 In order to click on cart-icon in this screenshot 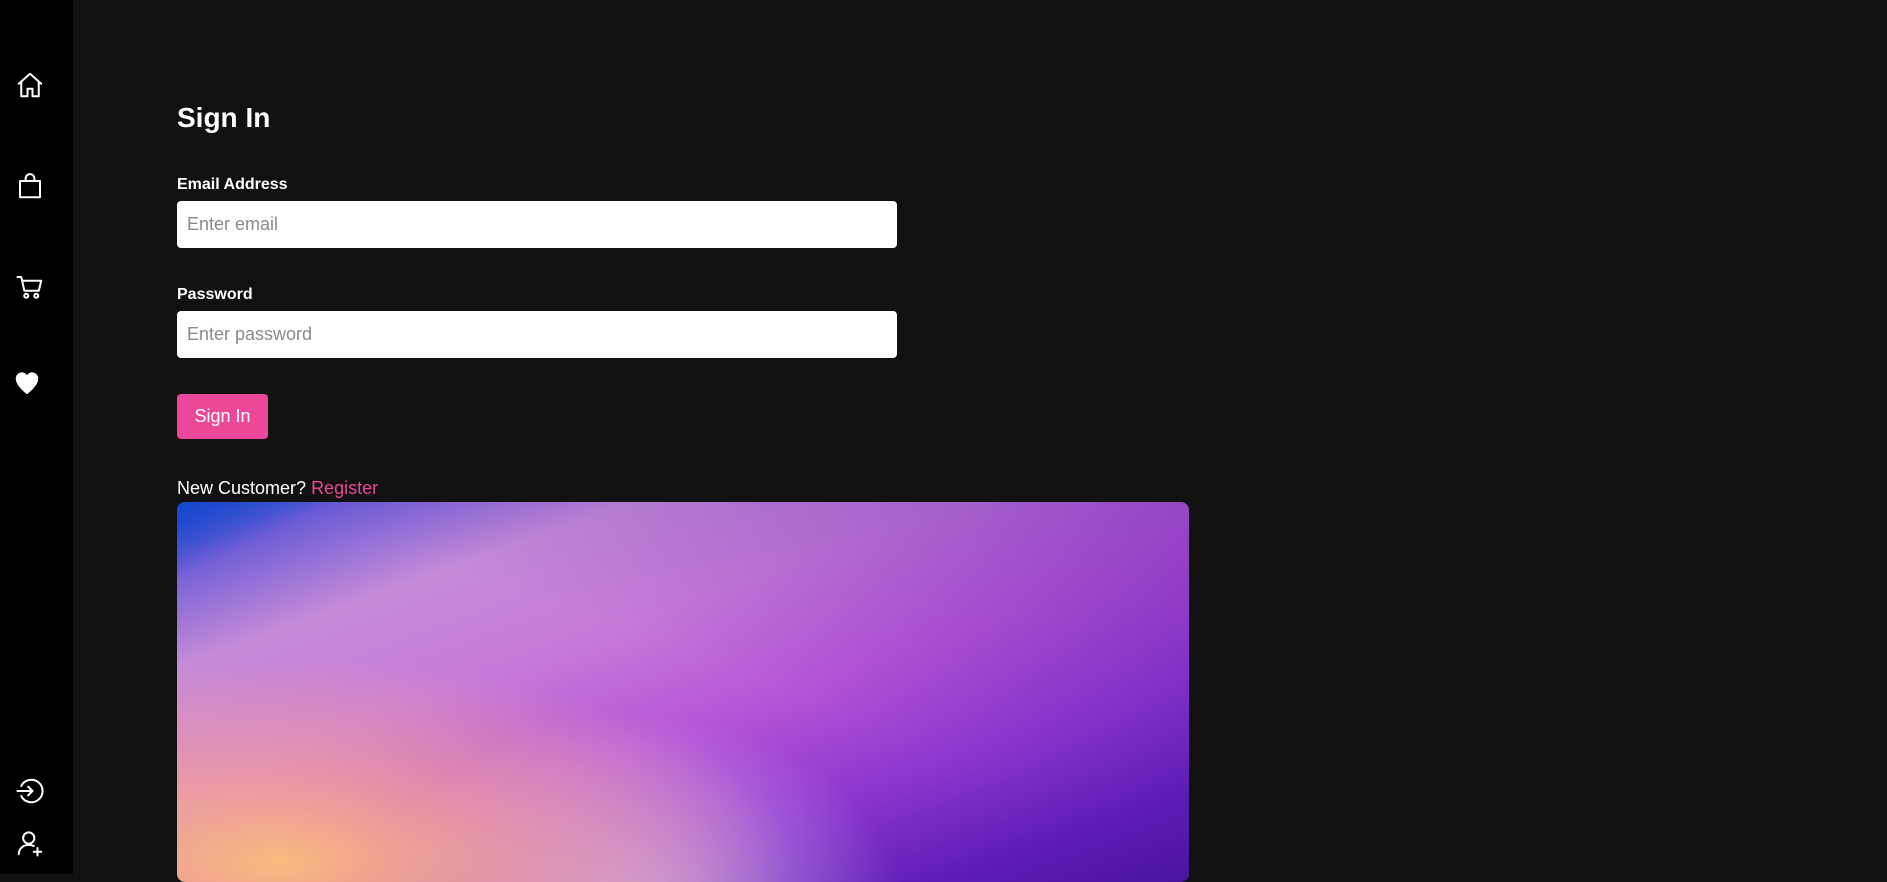, I will do `click(30, 287)`.